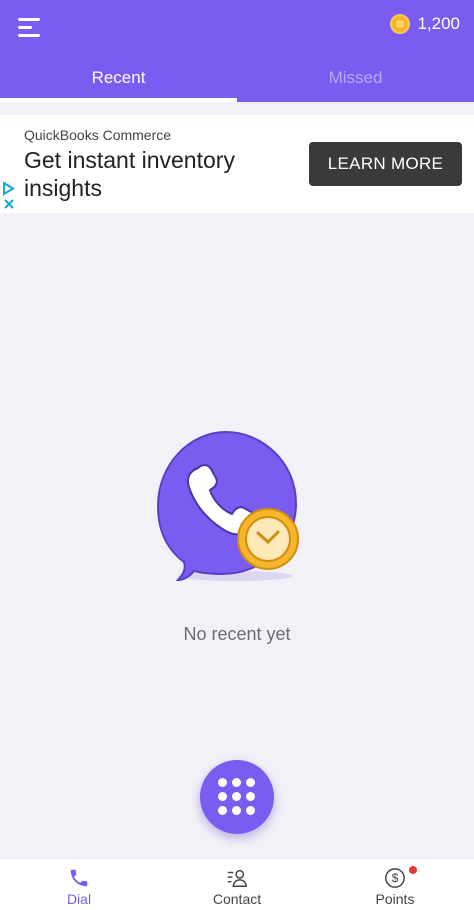  I want to click on menu-icon, so click(31, 27).